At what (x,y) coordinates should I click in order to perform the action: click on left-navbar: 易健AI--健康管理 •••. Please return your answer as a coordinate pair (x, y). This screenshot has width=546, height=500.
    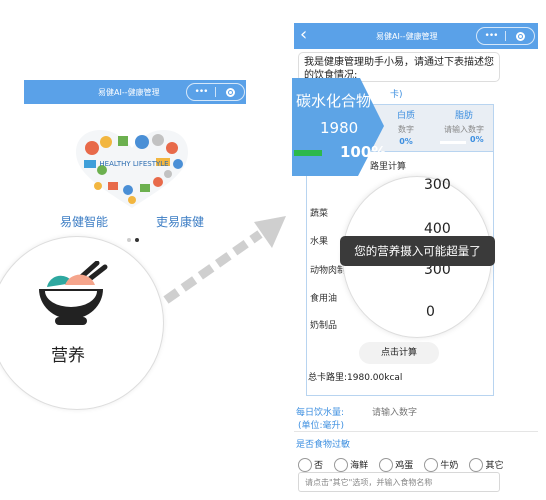
    Looking at the image, I should click on (135, 92).